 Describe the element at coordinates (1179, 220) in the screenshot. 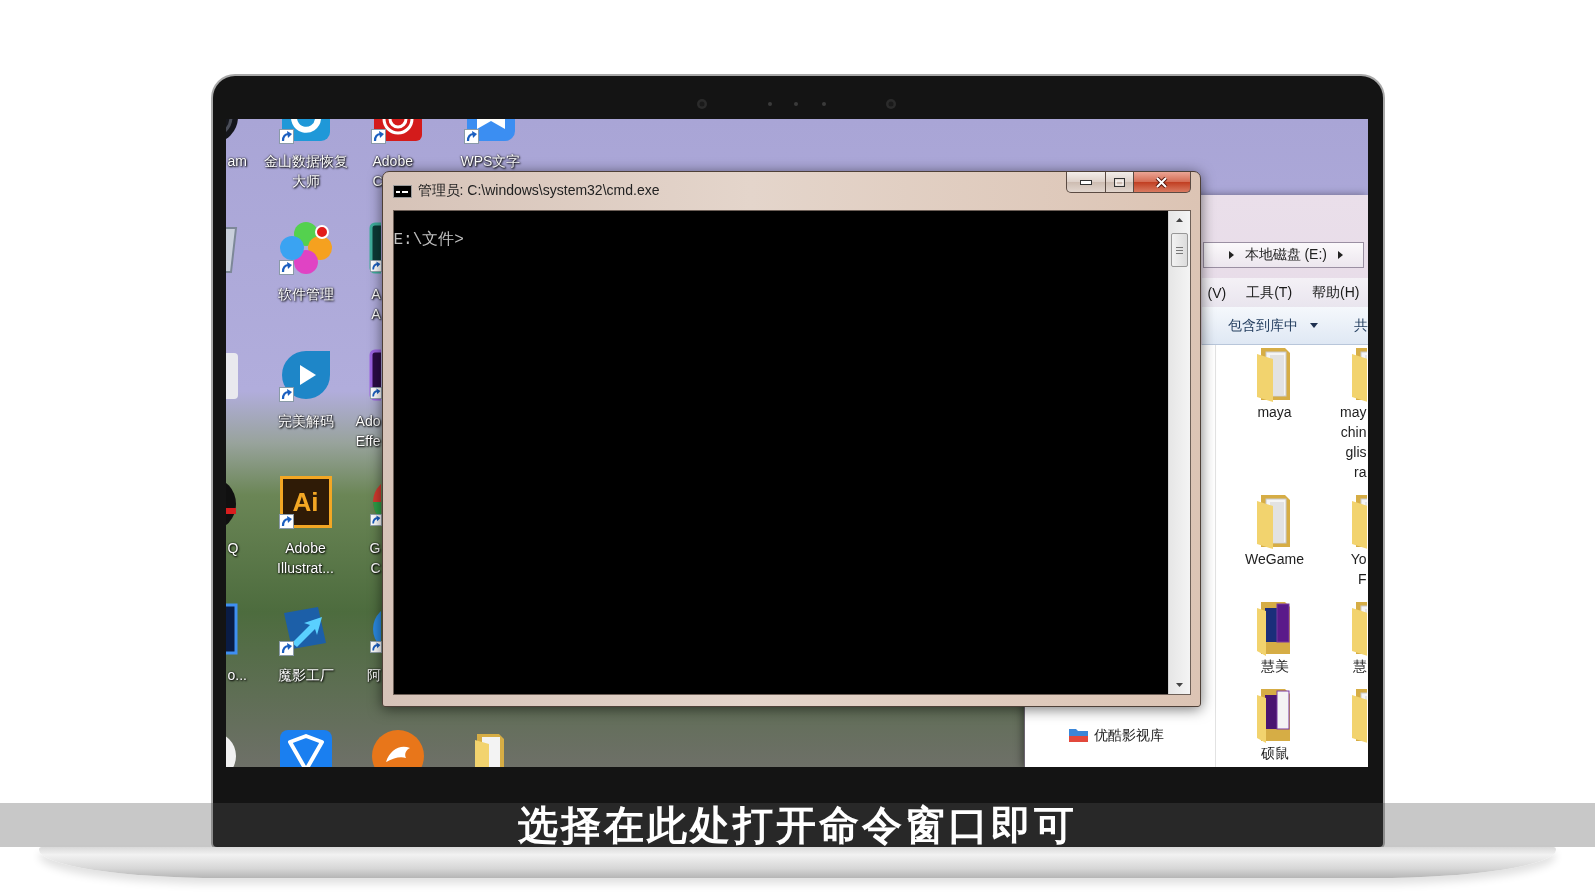

I see `up-arrow-icon` at that location.